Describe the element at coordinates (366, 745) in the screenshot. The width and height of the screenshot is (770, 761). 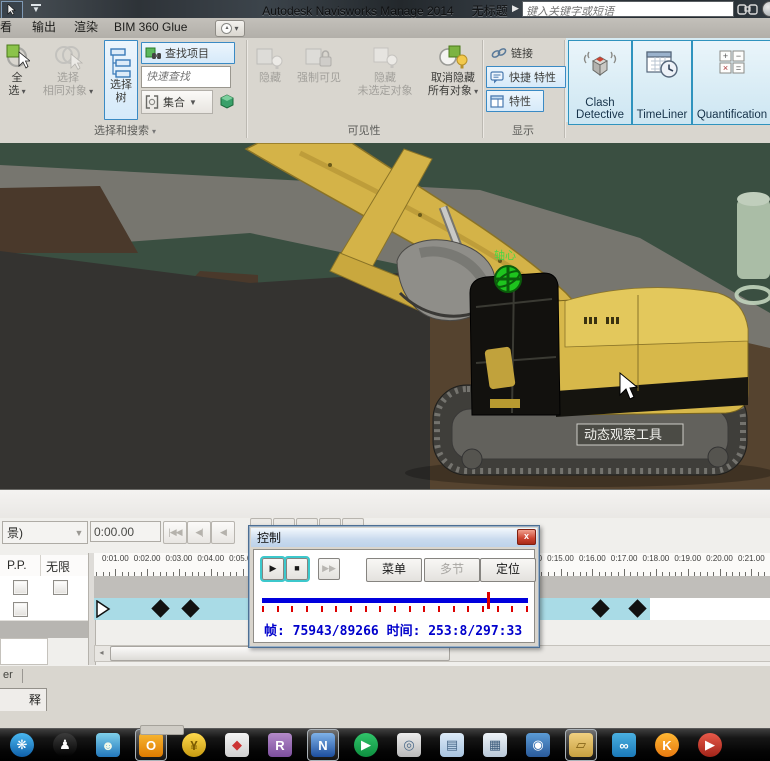
I see `green-play-icon: ▶` at that location.